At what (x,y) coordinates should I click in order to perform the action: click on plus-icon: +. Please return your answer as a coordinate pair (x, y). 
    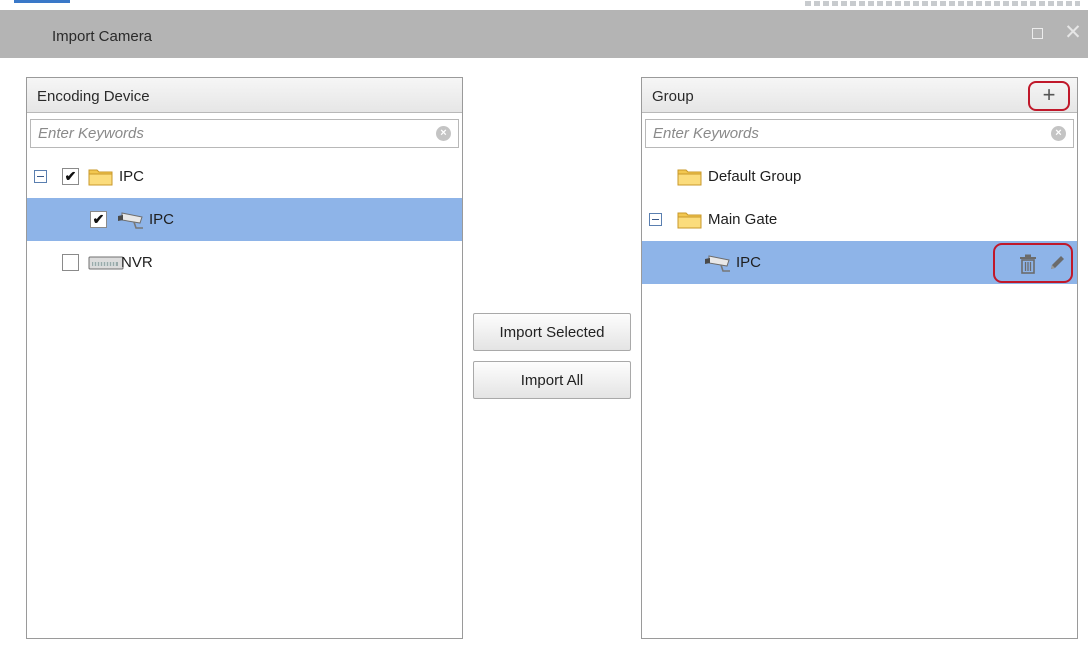
    Looking at the image, I should click on (1049, 94).